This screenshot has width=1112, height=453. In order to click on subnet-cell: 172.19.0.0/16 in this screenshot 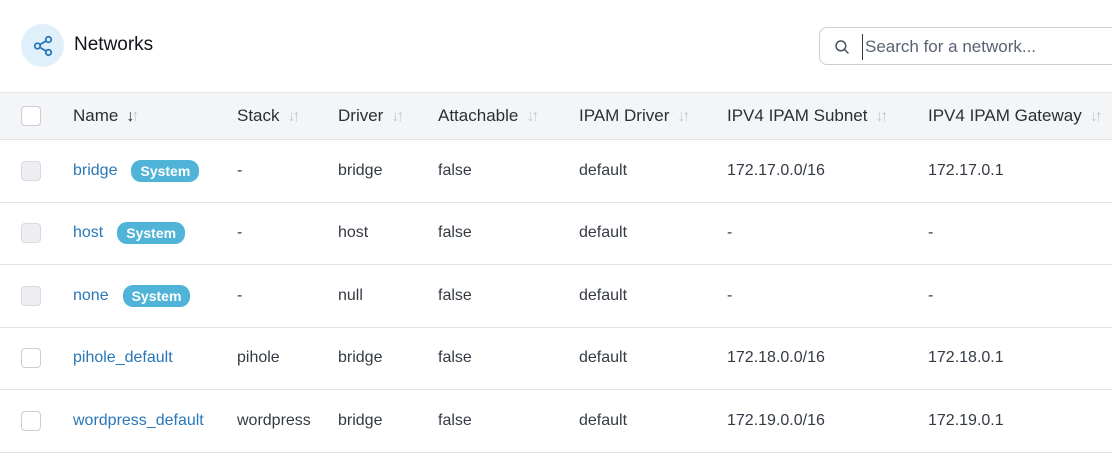, I will do `click(776, 420)`.